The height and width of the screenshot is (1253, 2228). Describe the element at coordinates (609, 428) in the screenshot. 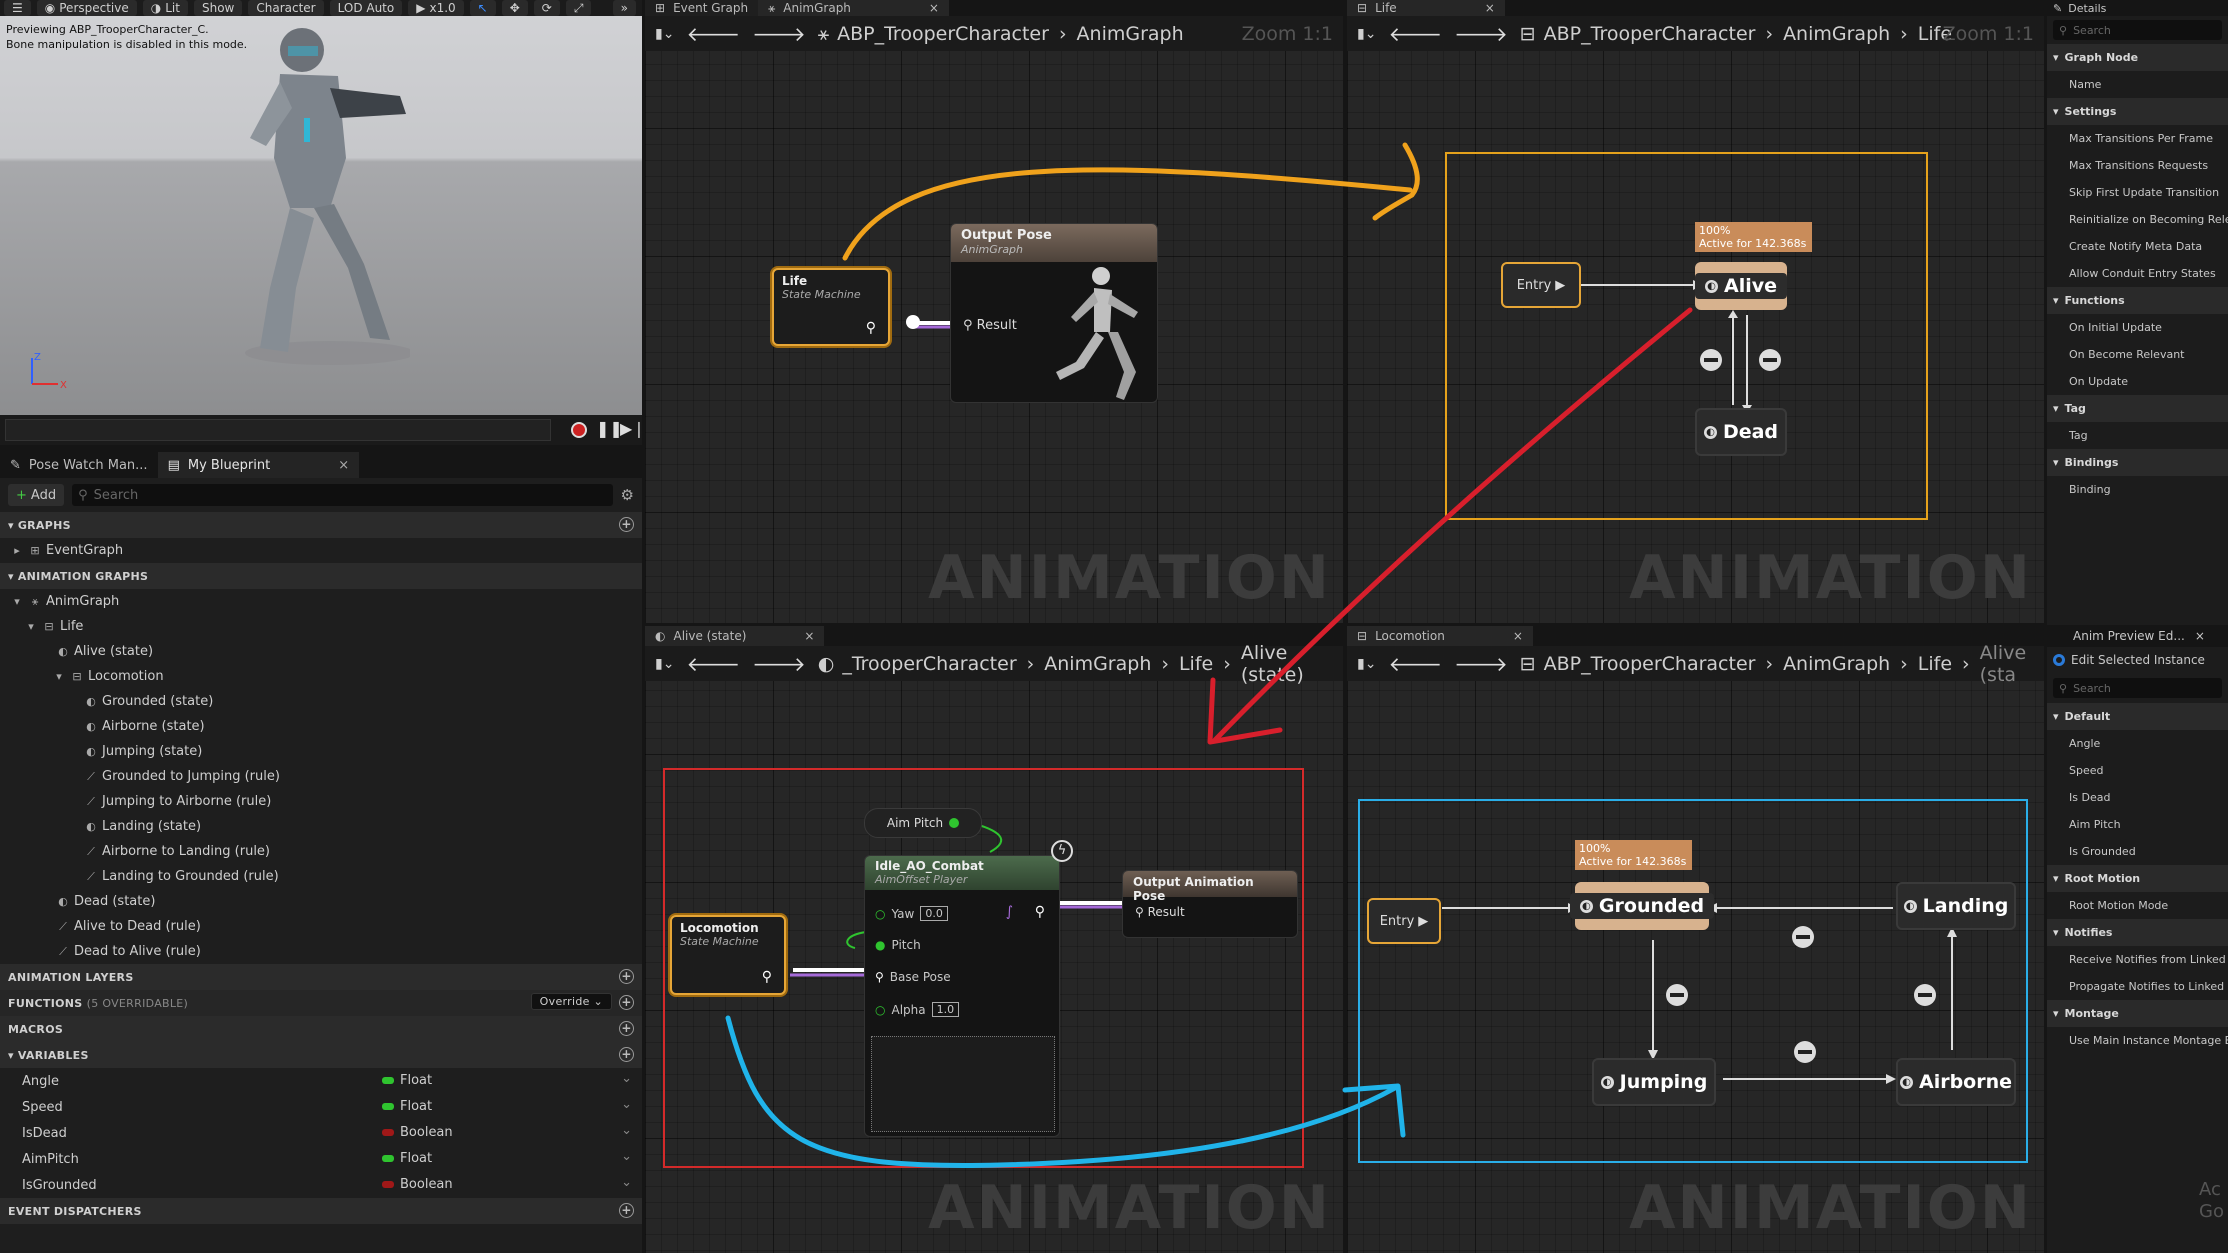

I see `pause-icon: ❚❚` at that location.